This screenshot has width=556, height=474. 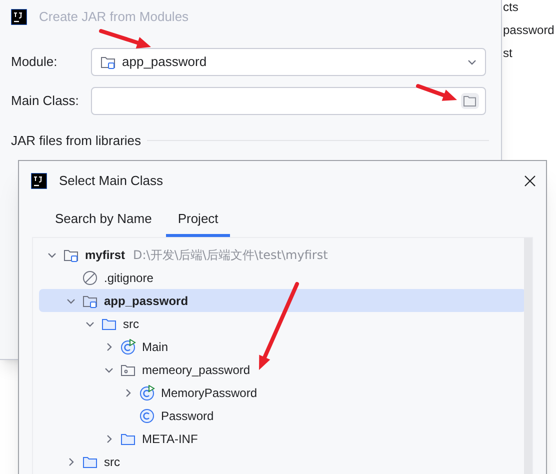 What do you see at coordinates (230, 255) in the screenshot?
I see `module-path: D:\开发\后端\后端文件\test\myfirst` at bounding box center [230, 255].